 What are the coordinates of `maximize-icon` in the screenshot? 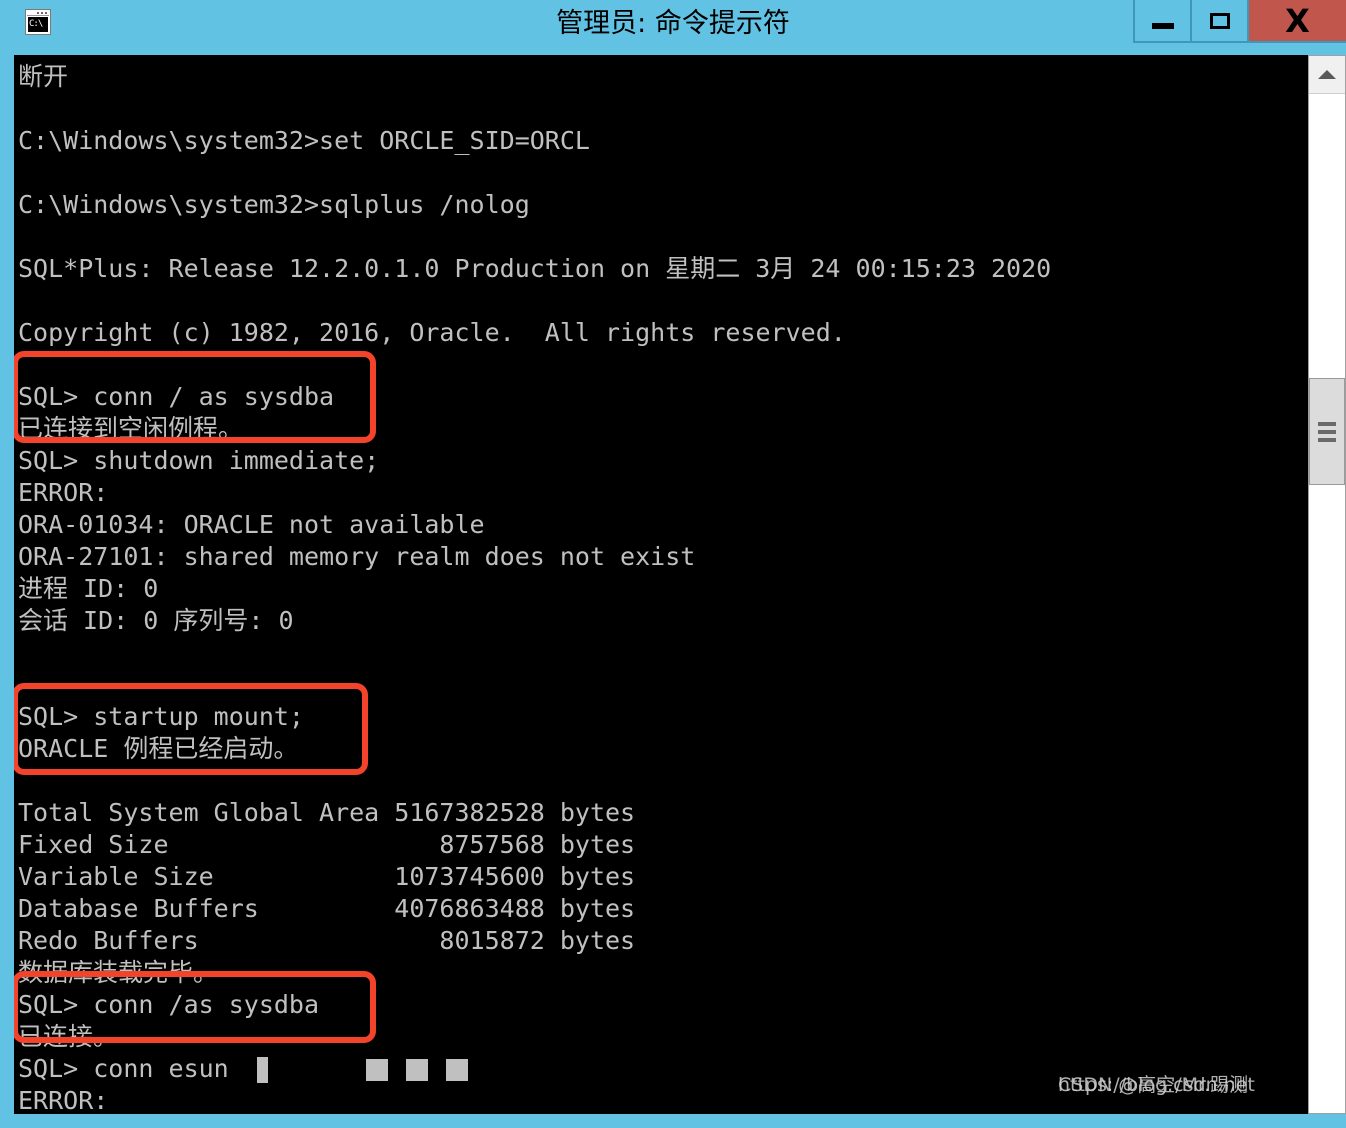 It's located at (1219, 20).